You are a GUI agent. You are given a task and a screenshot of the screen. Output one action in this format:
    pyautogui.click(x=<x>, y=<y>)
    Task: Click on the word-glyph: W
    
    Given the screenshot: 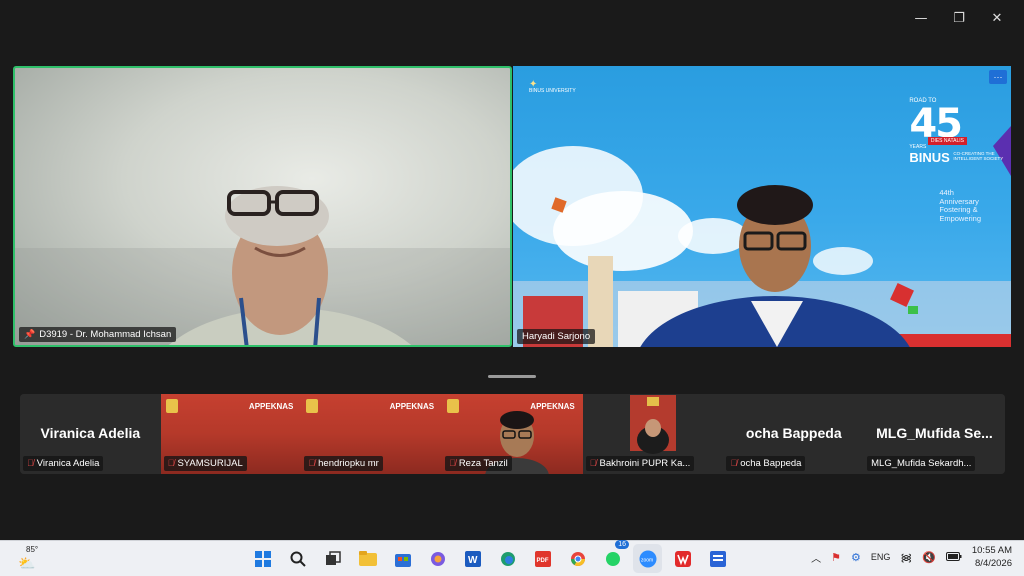 What is the action you would take?
    pyautogui.click(x=472, y=558)
    